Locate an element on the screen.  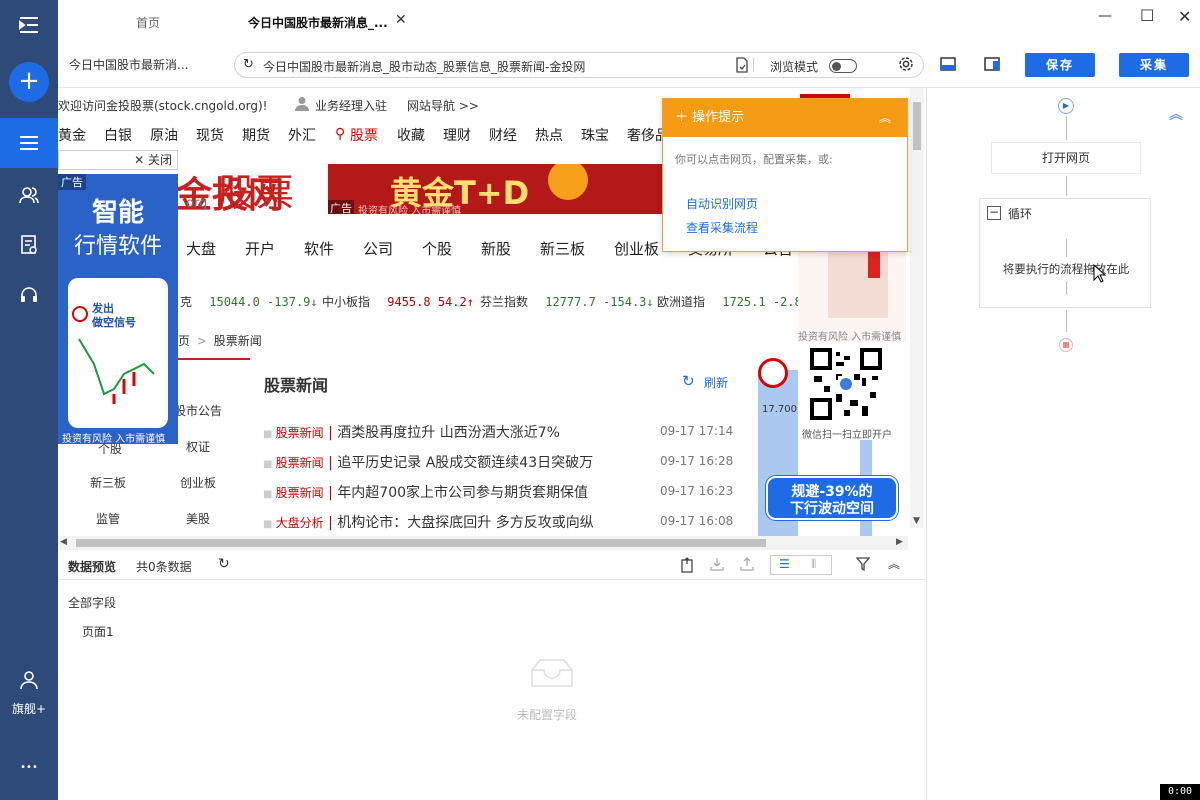
right-ad-banner: 规避-39%的 下行波动空间 is located at coordinates (832, 498).